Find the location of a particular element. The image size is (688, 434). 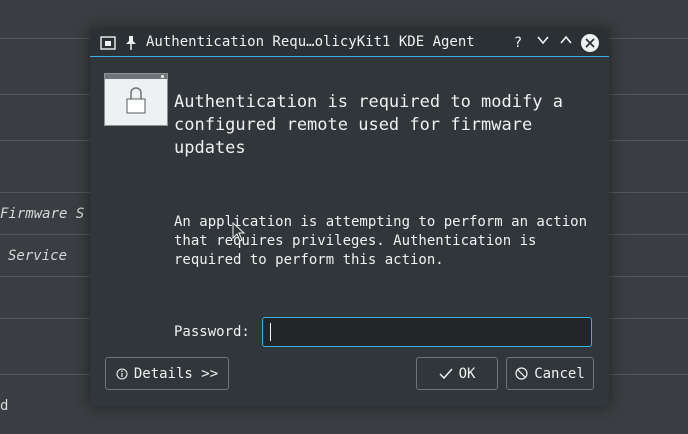

ok-label: OK is located at coordinates (467, 373).